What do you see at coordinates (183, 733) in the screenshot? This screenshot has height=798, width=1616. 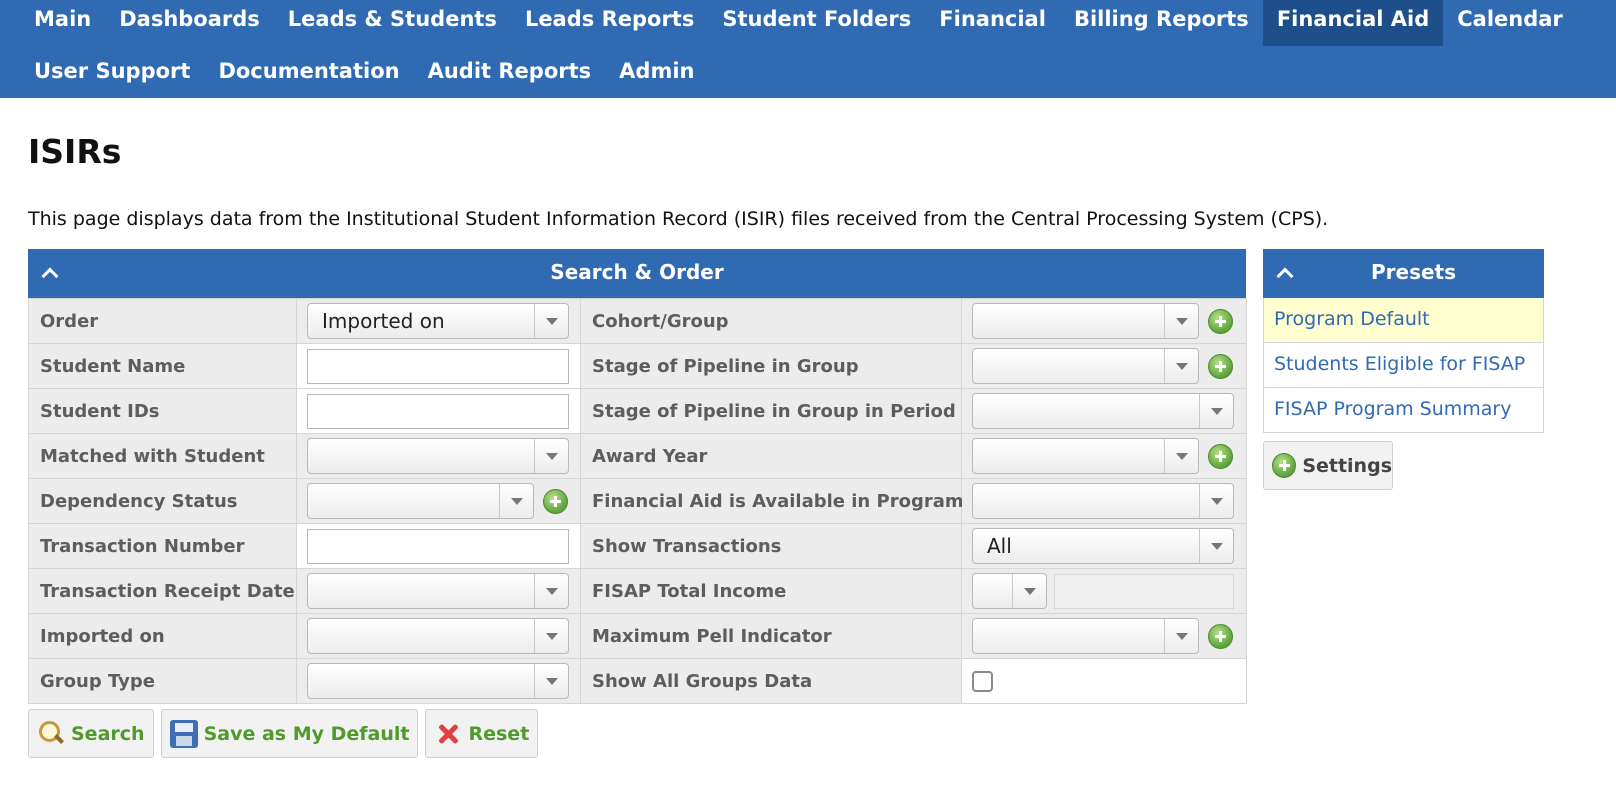 I see `floppy-disk-icon` at bounding box center [183, 733].